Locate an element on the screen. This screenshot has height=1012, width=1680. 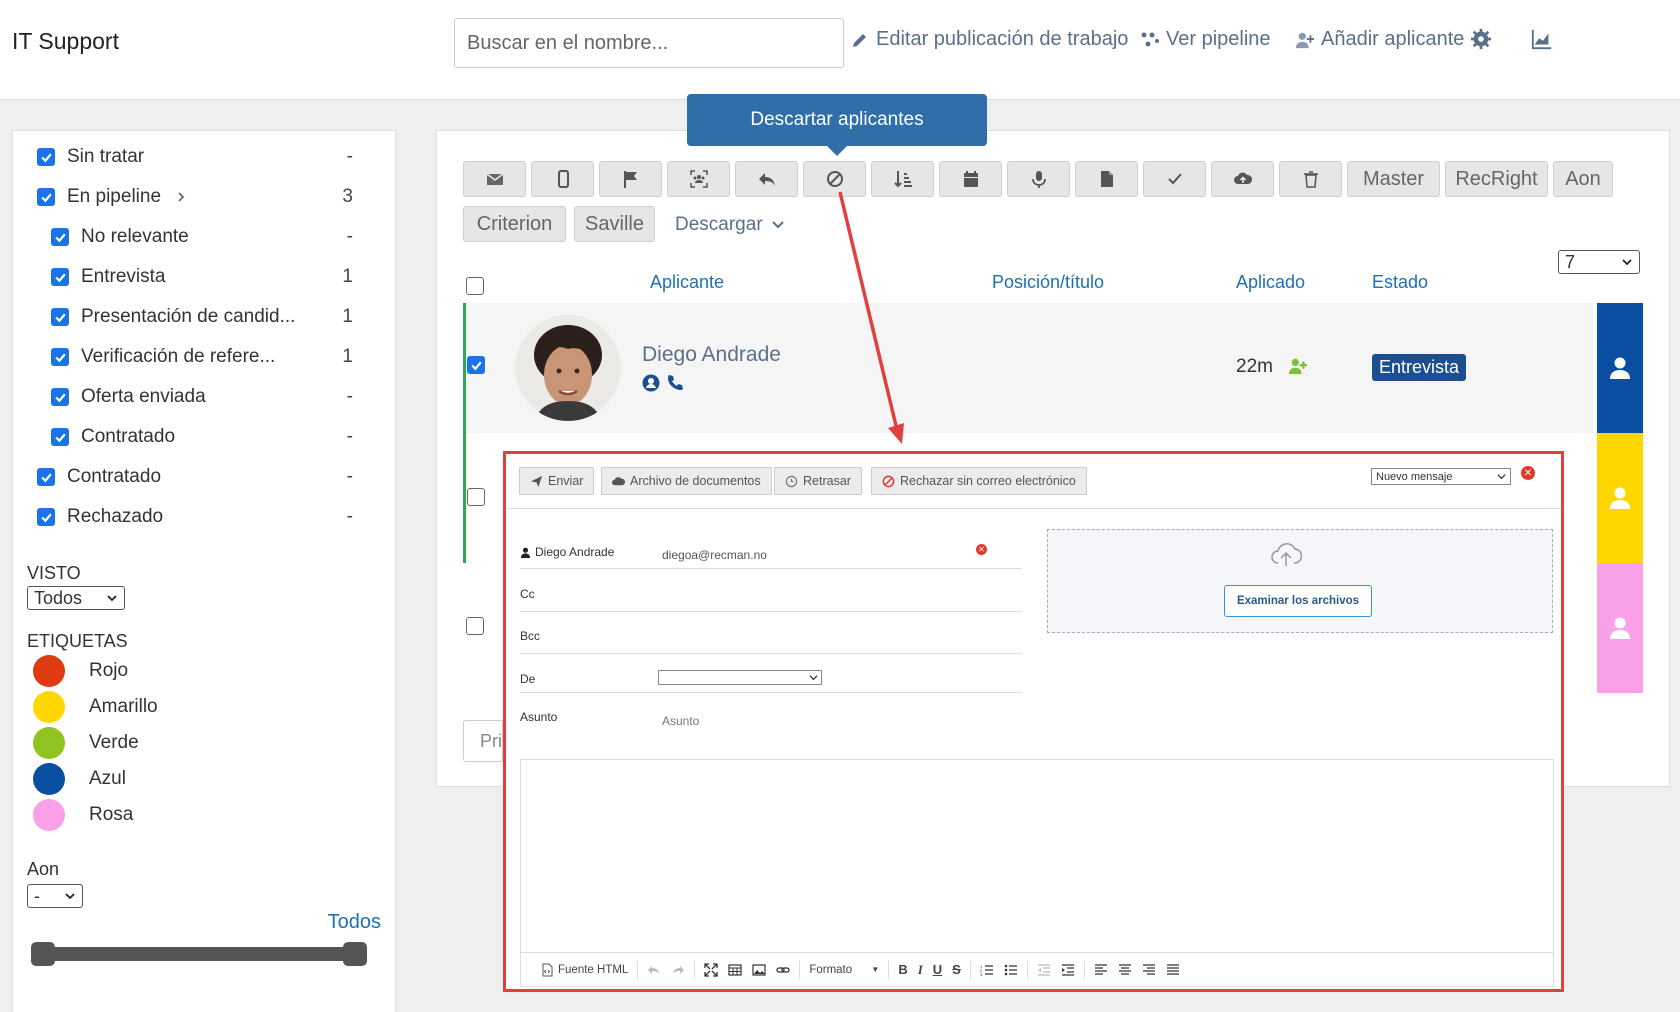
gear-icon is located at coordinates (1481, 39).